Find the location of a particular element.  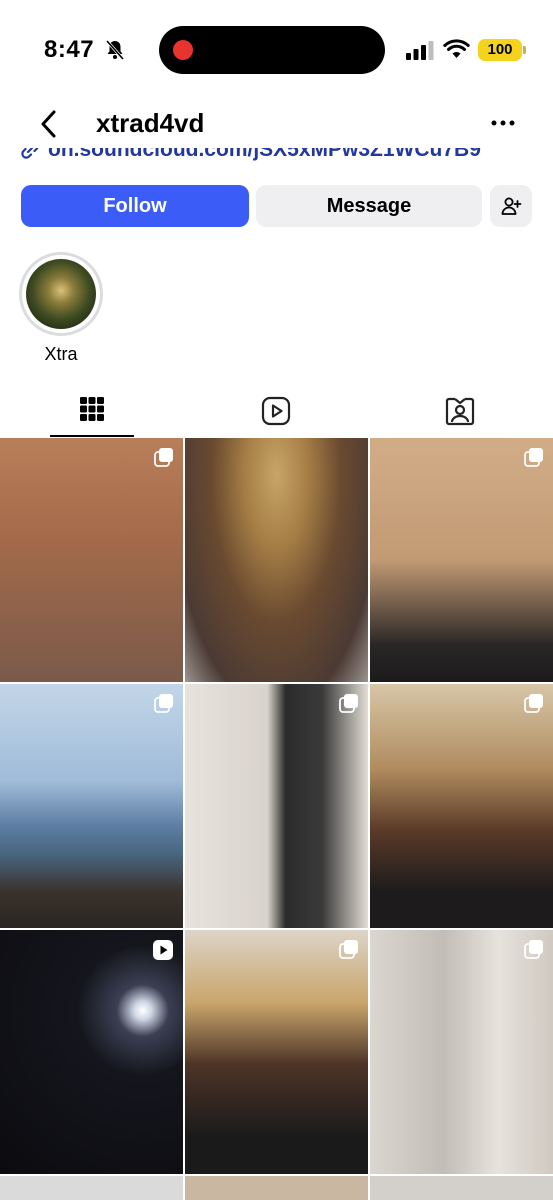

tab-tagged is located at coordinates (460, 413).